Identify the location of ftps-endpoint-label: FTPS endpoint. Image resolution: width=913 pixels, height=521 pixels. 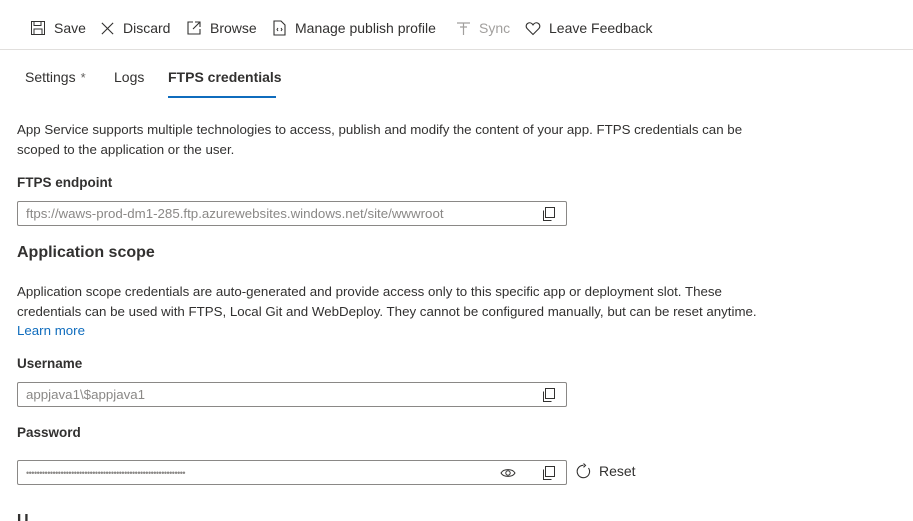
(65, 182).